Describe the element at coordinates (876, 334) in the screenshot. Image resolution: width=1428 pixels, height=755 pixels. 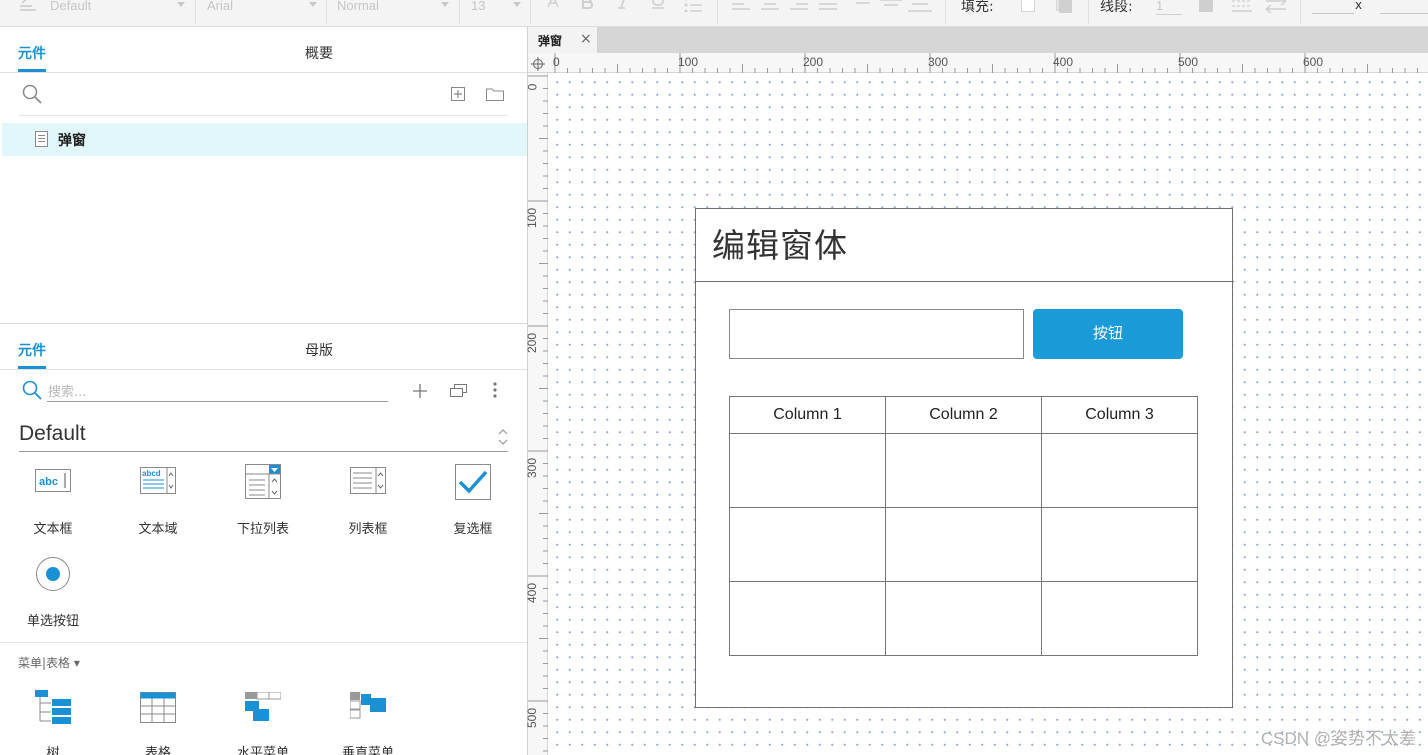
I see `dialog-text-input` at that location.